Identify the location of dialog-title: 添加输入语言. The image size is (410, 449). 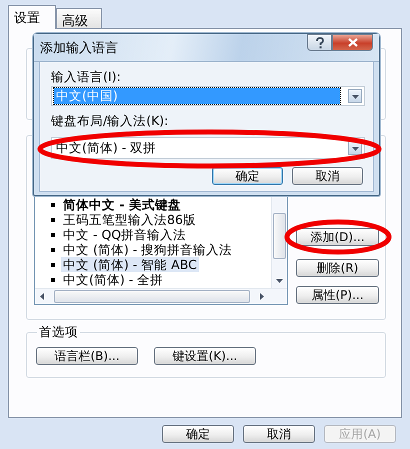
(79, 48).